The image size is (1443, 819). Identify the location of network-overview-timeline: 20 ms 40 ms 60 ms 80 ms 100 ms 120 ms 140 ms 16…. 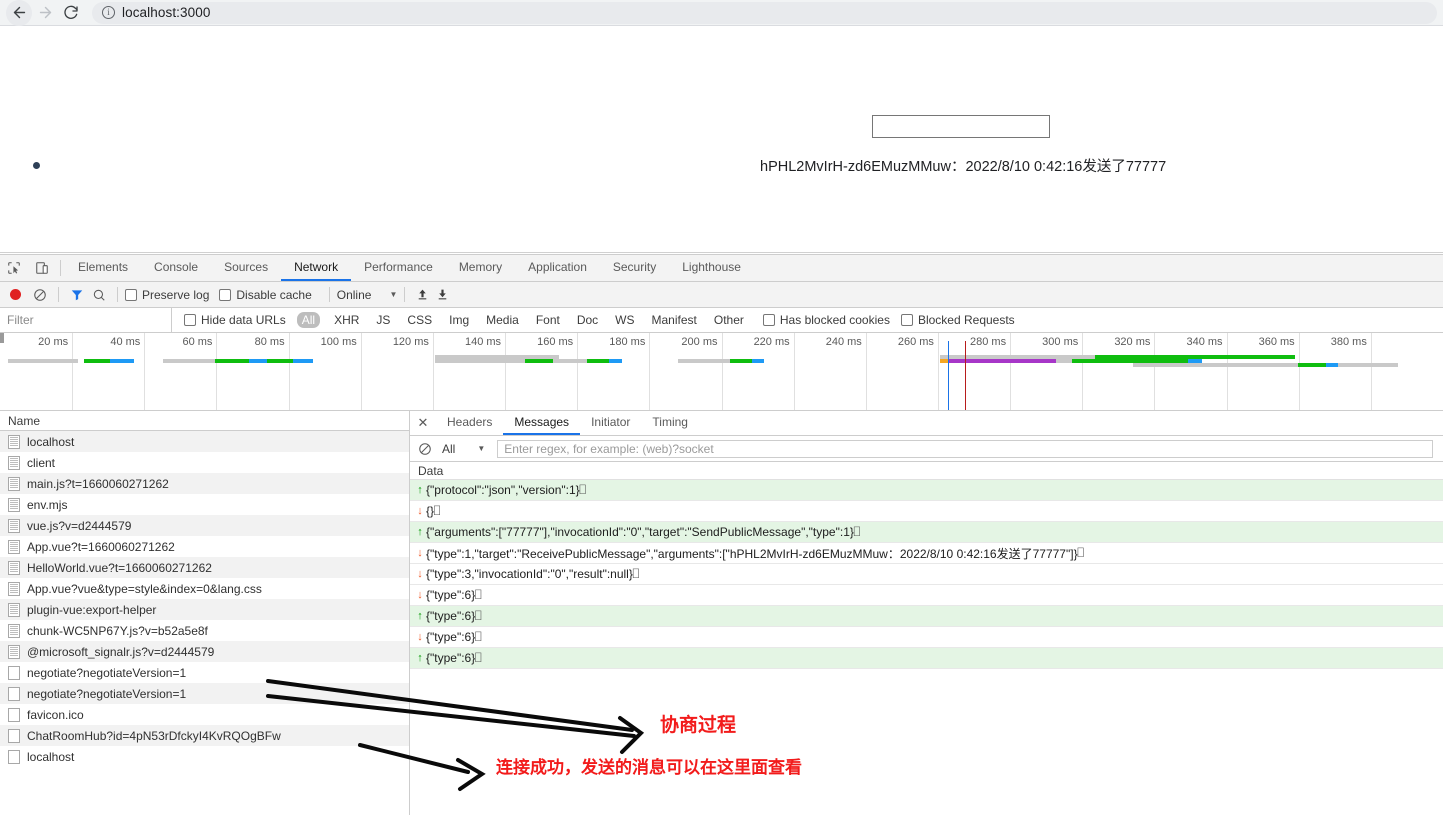
(721, 372).